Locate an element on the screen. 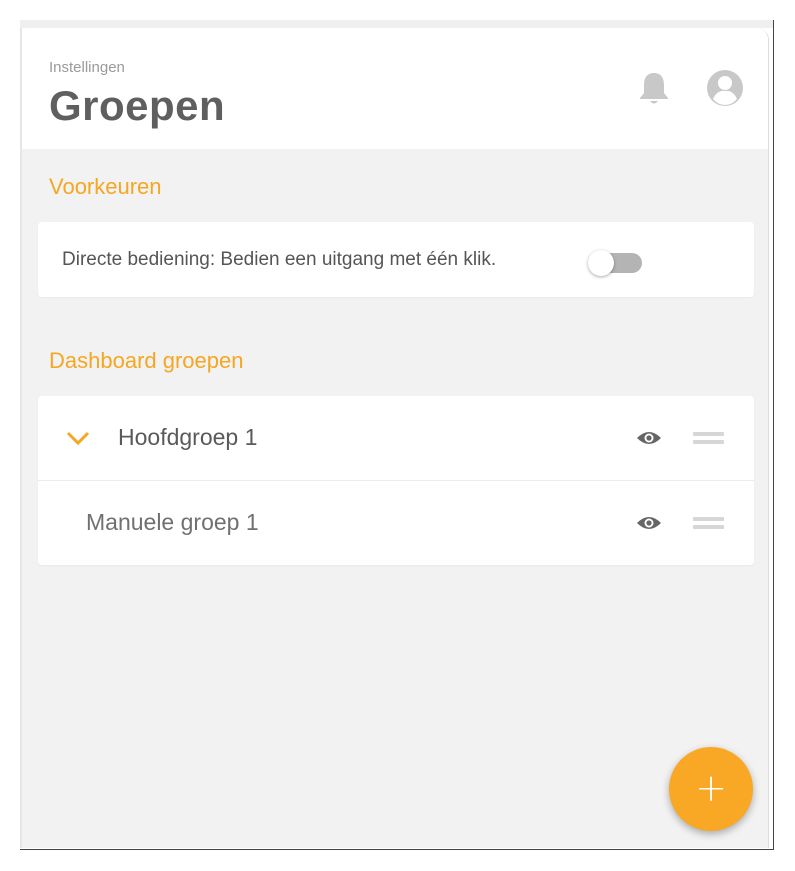  group-name: Manuele groep 1 is located at coordinates (172, 522).